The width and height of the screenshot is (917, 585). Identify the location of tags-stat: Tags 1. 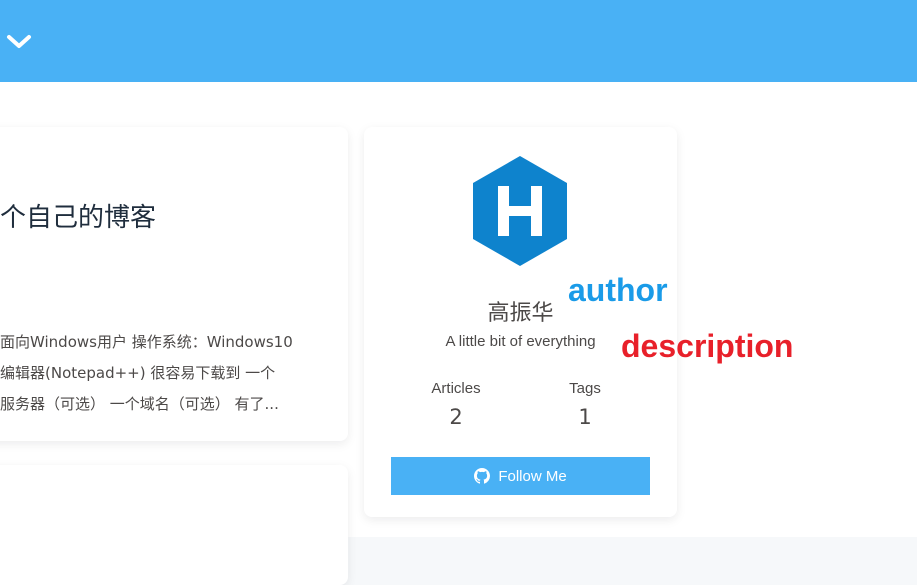
(585, 404).